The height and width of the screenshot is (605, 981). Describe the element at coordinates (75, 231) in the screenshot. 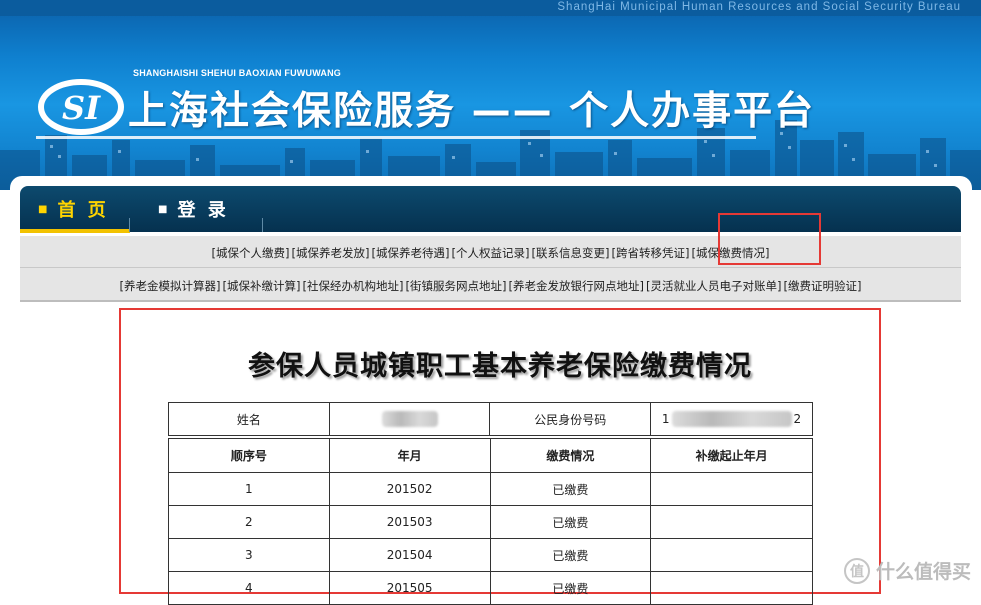

I see `nav-active-indicator` at that location.